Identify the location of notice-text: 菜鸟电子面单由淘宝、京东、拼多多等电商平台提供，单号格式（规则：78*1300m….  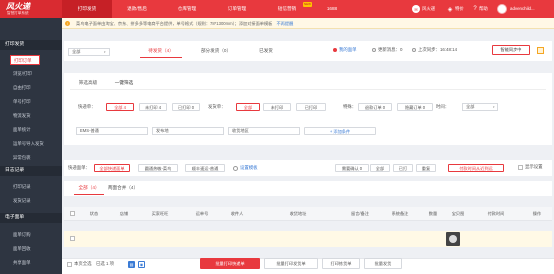
(174, 23).